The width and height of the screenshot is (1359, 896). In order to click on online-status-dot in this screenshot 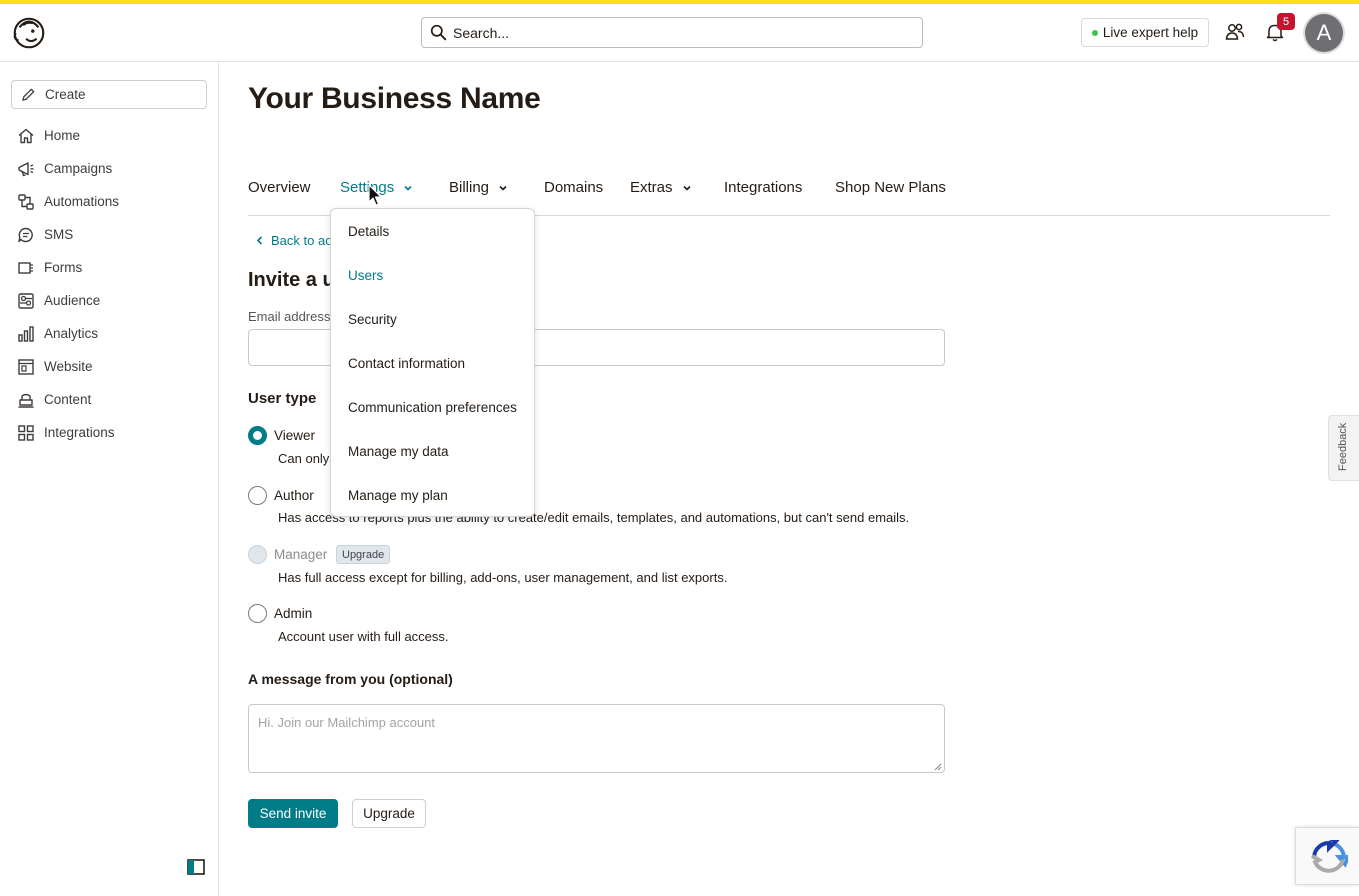, I will do `click(1094, 32)`.